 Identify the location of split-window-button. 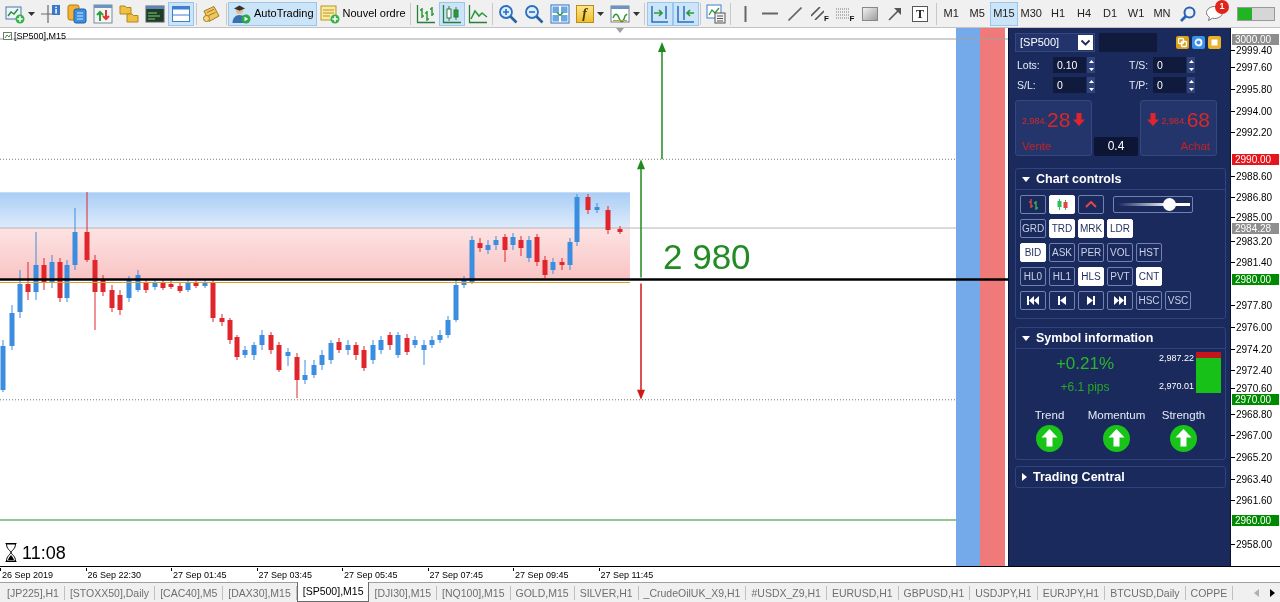
(181, 13).